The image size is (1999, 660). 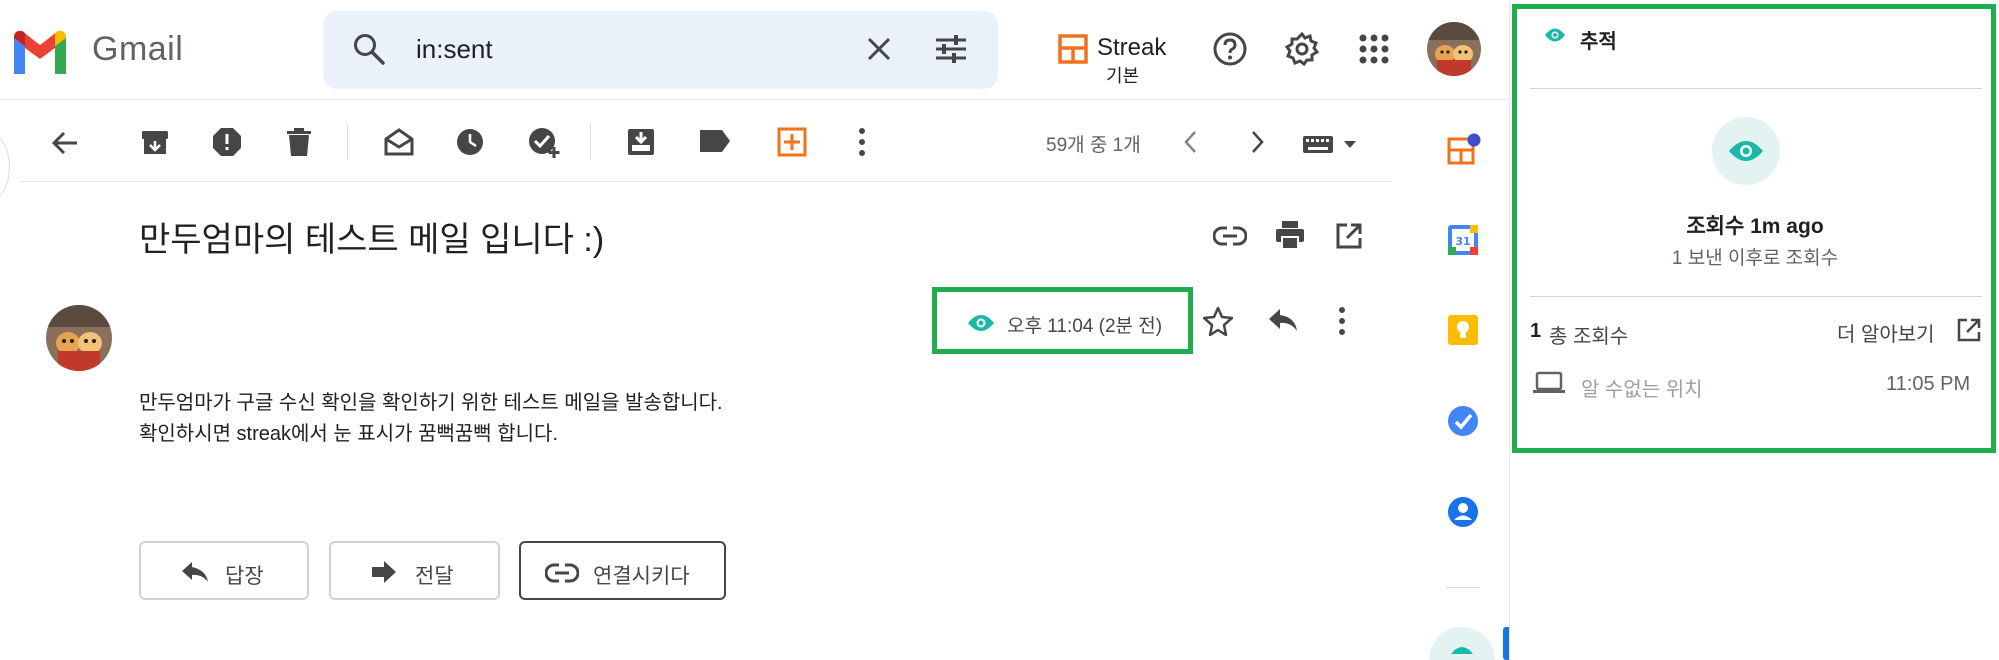 What do you see at coordinates (1123, 76) in the screenshot?
I see `streak-sublabel: 기본` at bounding box center [1123, 76].